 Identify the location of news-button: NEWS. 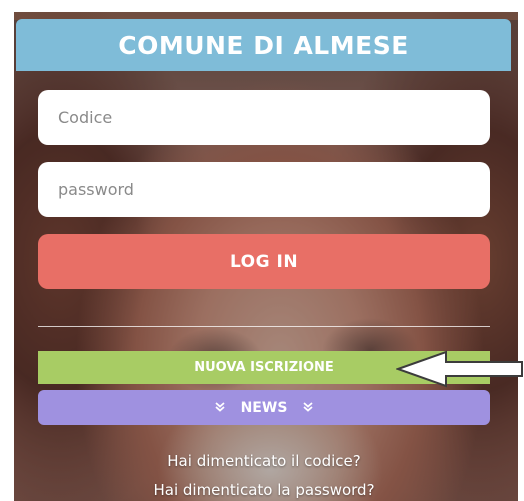
(264, 407).